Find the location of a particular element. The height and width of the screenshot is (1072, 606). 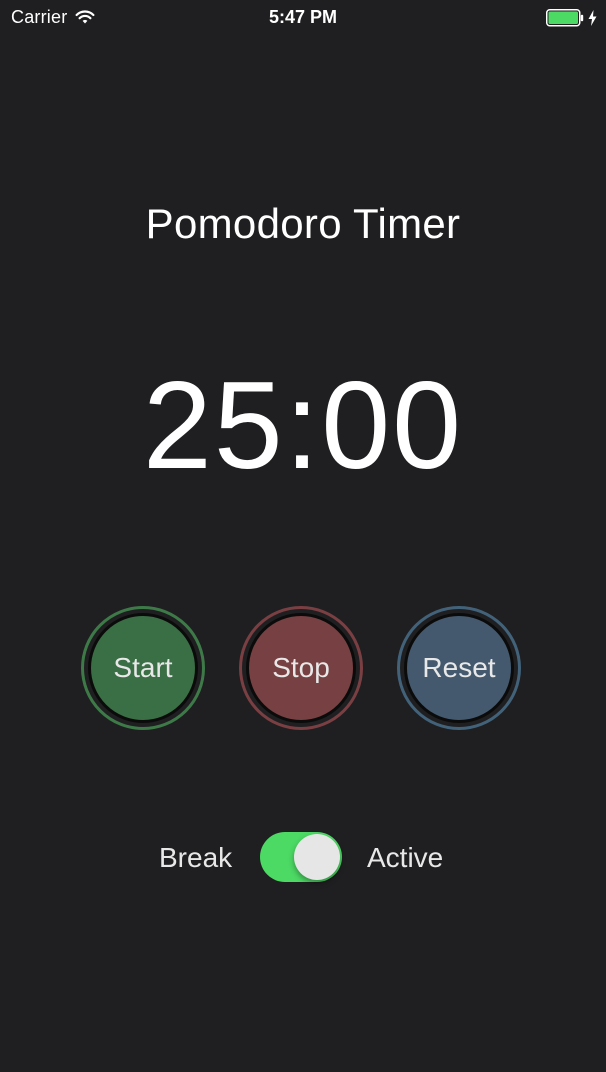

battery-group is located at coordinates (571, 18).